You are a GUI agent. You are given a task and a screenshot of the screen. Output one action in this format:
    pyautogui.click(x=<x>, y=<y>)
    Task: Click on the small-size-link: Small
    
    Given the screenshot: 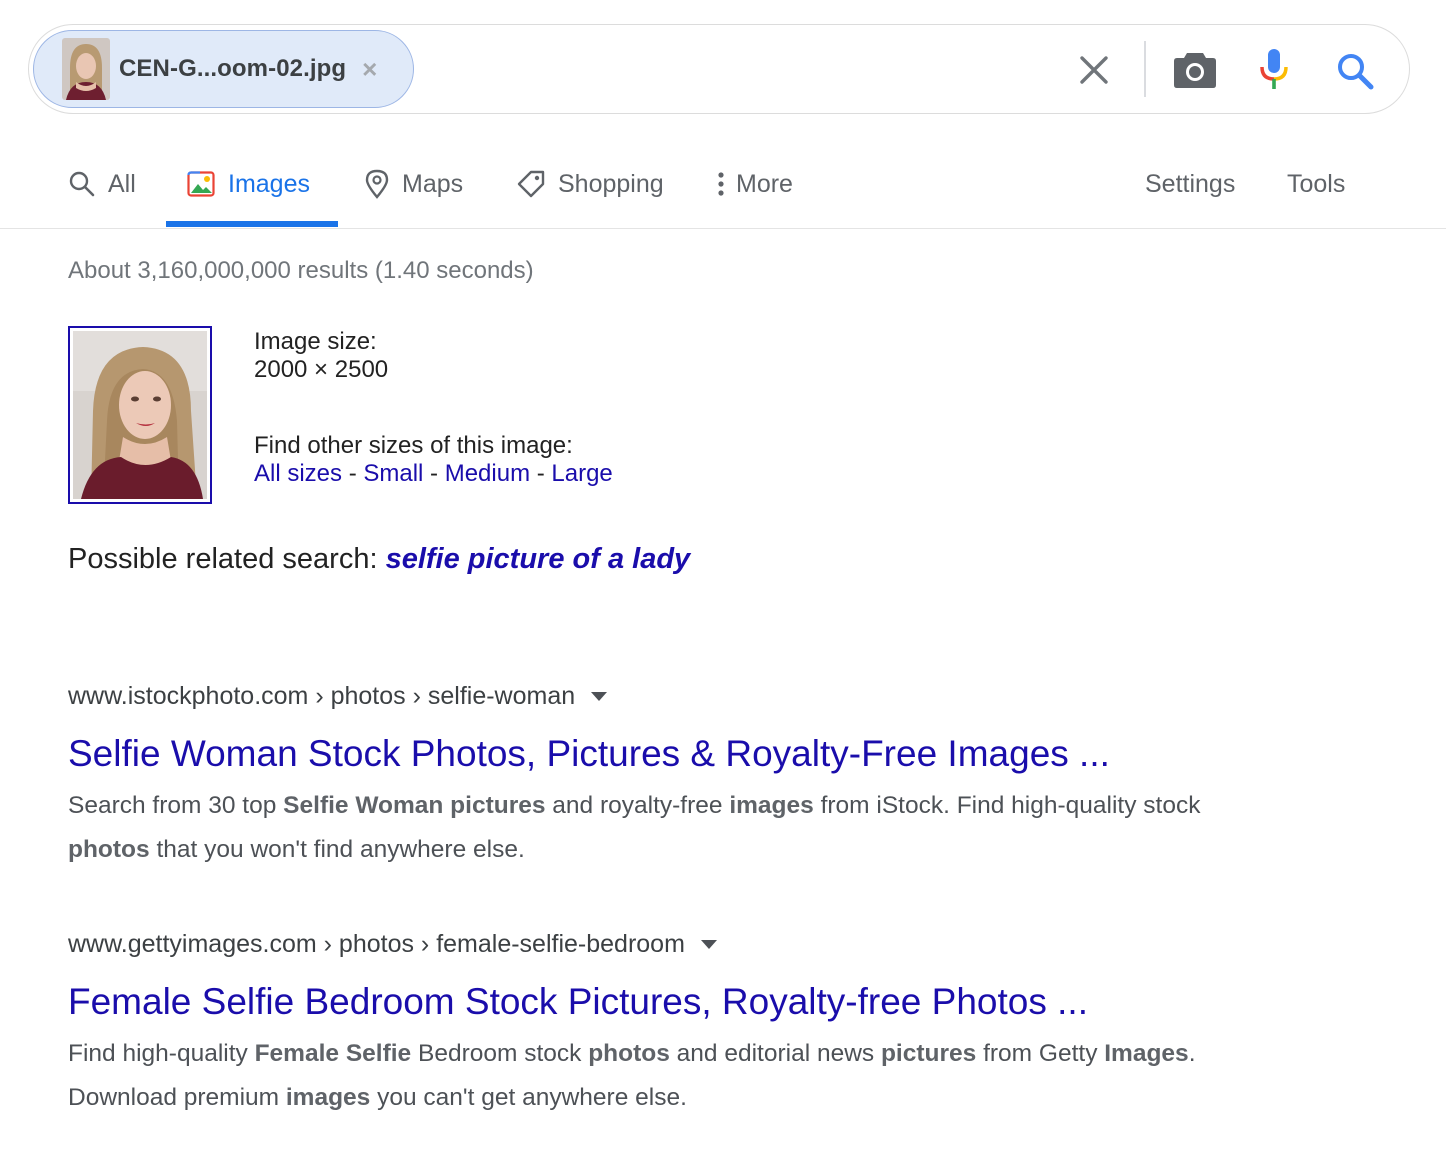 What is the action you would take?
    pyautogui.click(x=393, y=473)
    